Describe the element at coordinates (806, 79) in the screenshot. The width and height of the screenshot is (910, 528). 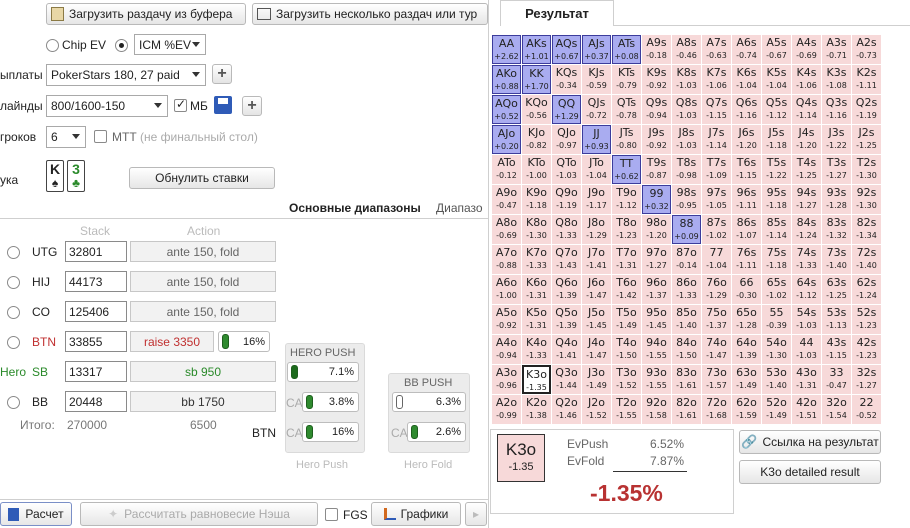
I see `hand-cell: K4s -1.06` at that location.